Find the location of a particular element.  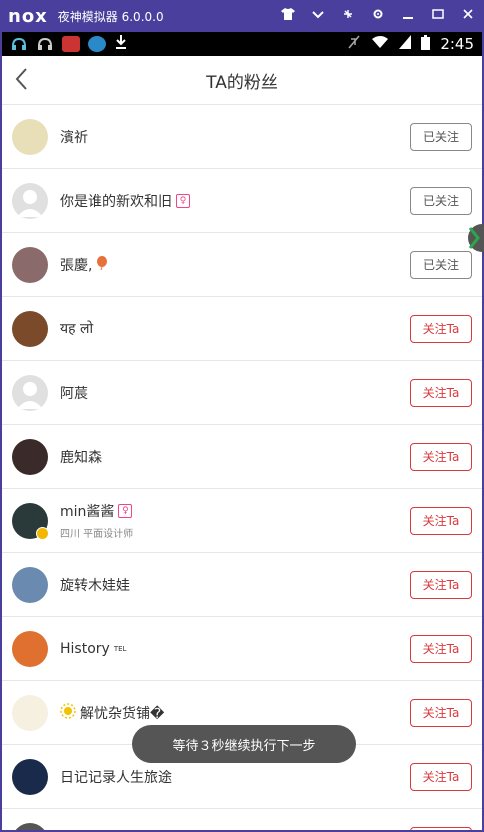

wifi-icon is located at coordinates (380, 44).